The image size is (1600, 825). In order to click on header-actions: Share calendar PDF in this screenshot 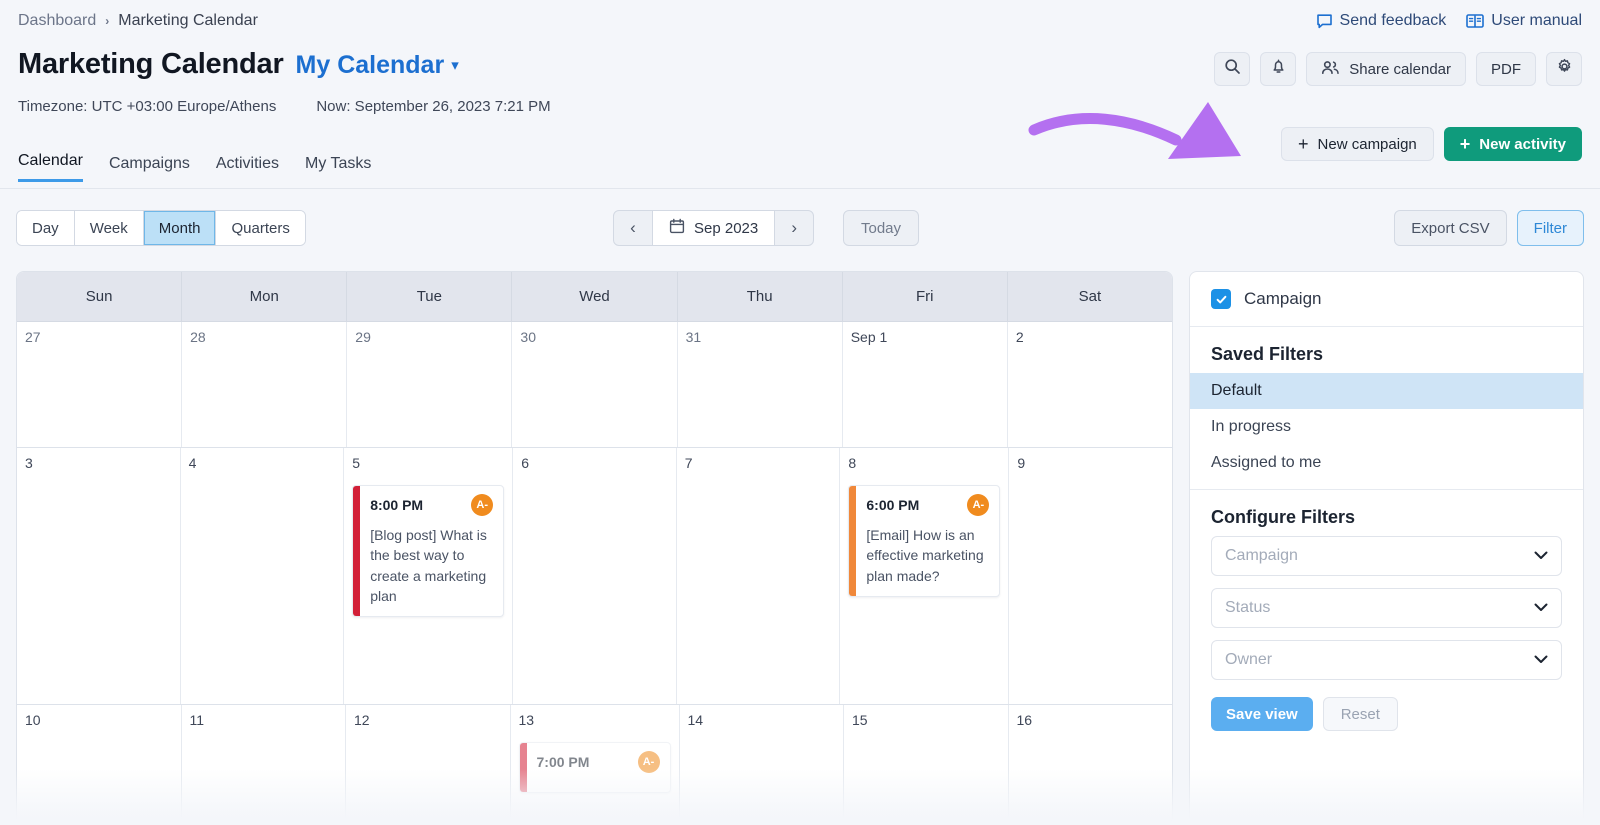, I will do `click(1398, 69)`.